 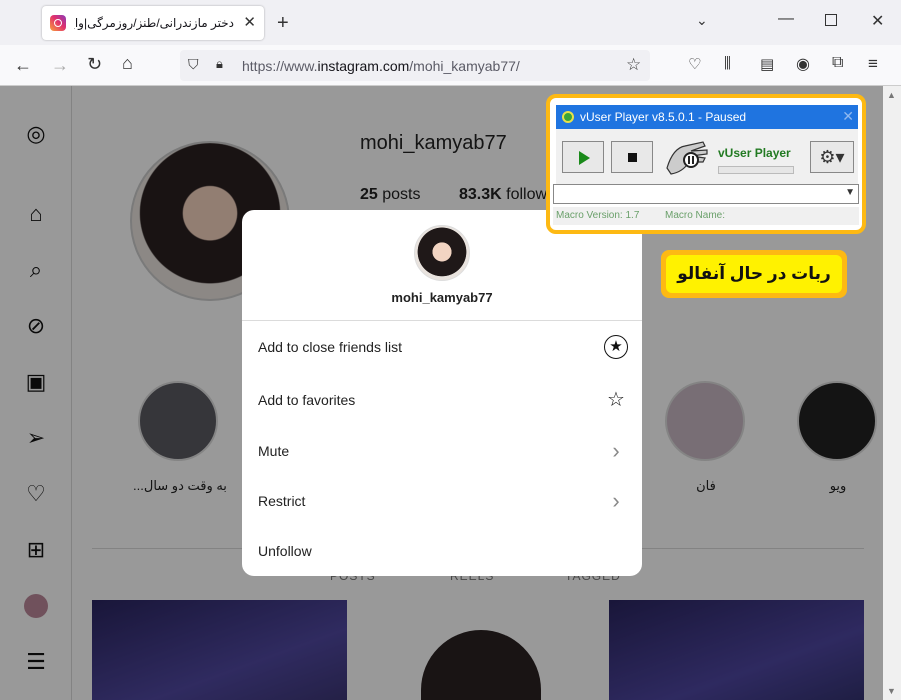 I want to click on back-arrow-icon: ←, so click(x=23, y=65).